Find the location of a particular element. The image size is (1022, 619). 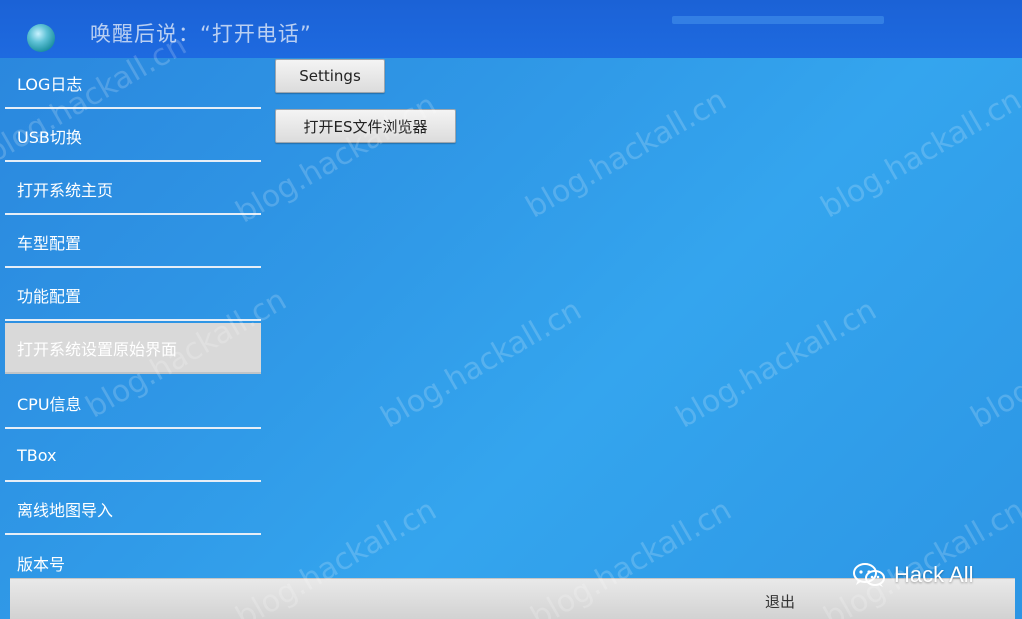

settings-button-label: Settings is located at coordinates (330, 76).